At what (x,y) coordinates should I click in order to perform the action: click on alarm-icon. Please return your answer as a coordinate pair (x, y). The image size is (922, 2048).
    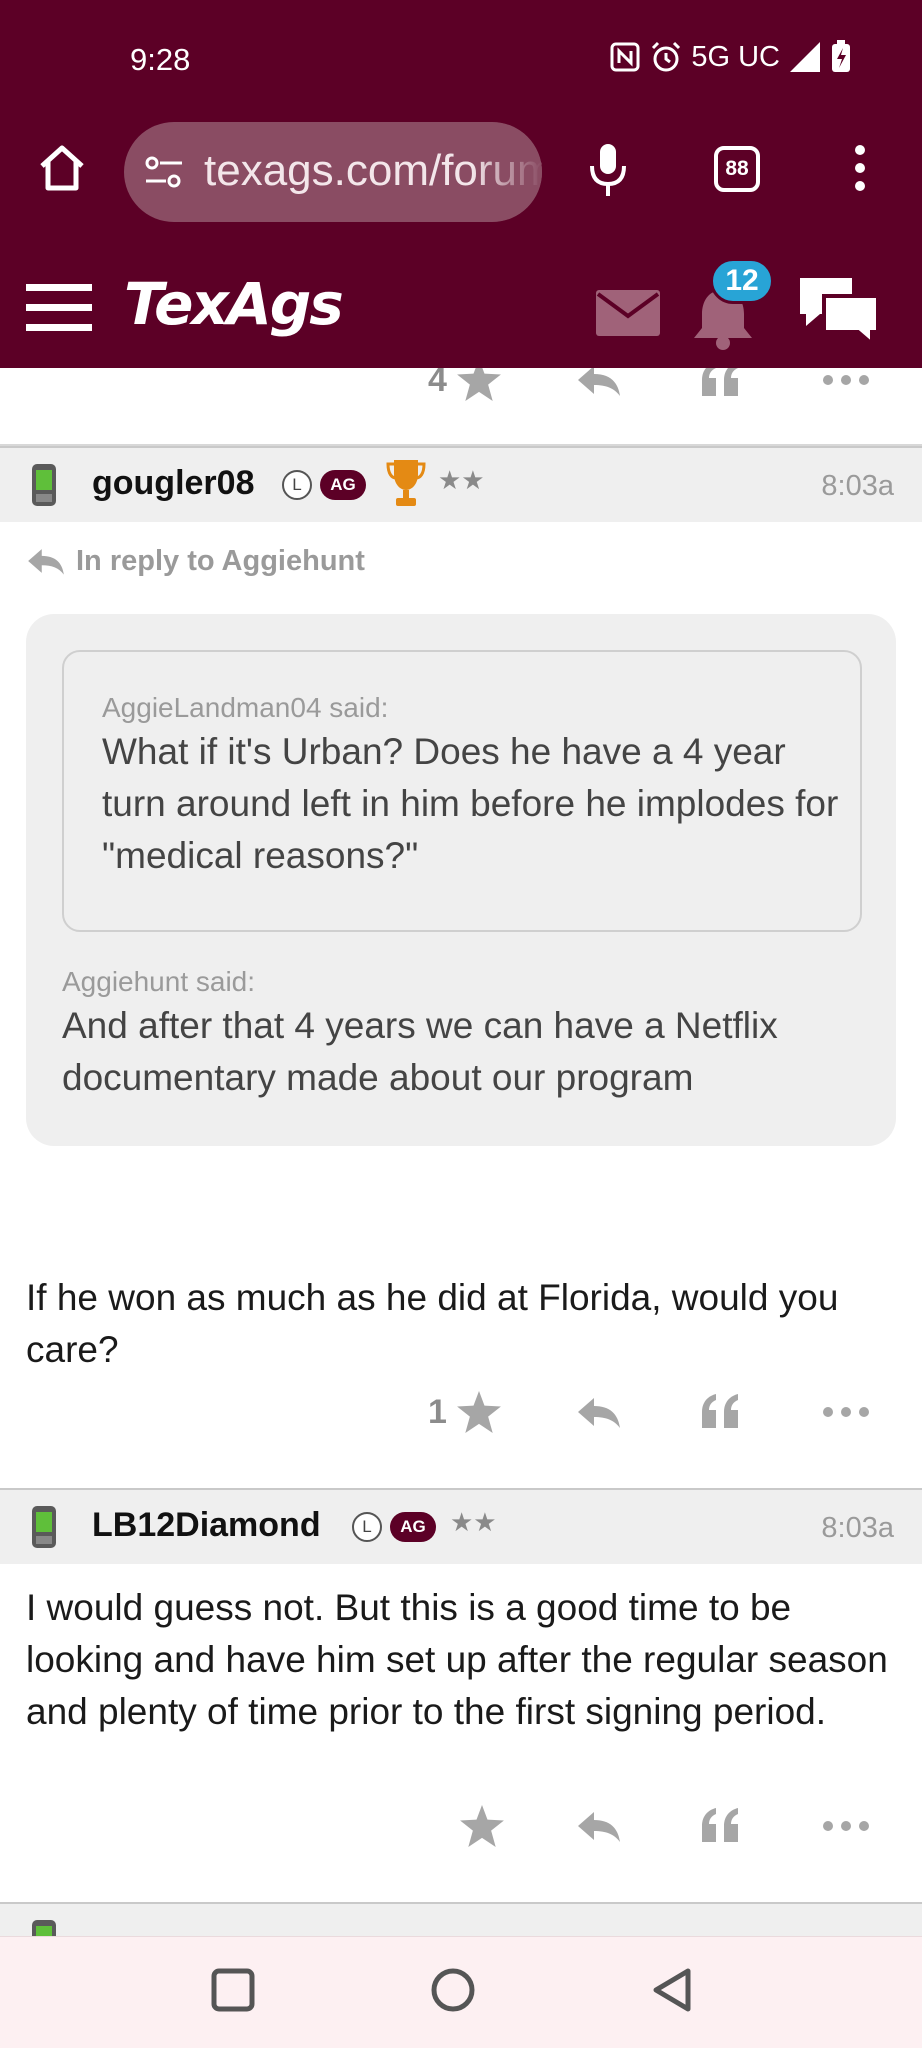
    Looking at the image, I should click on (666, 56).